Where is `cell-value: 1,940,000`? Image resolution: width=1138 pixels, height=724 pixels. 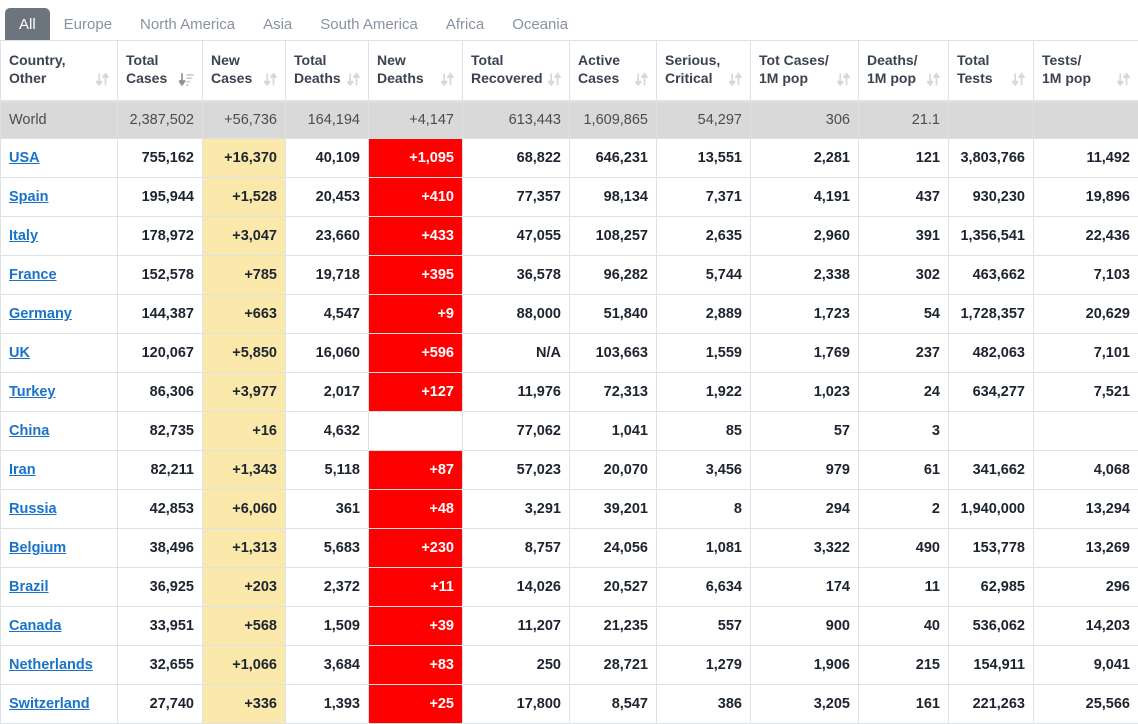 cell-value: 1,940,000 is located at coordinates (992, 509).